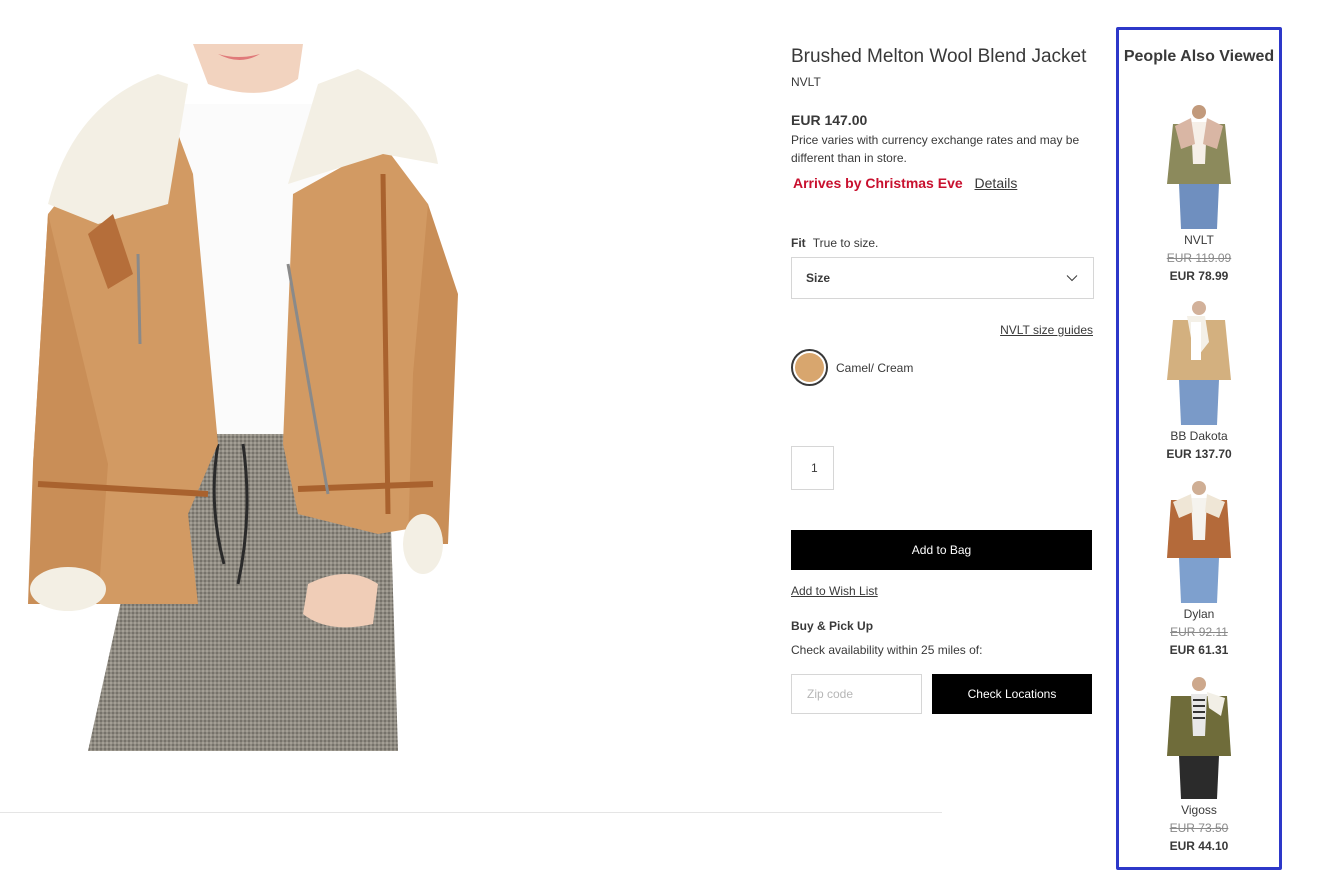 This screenshot has width=1337, height=893. Describe the element at coordinates (942, 243) in the screenshot. I see `fit-info: Fit True to size.` at that location.